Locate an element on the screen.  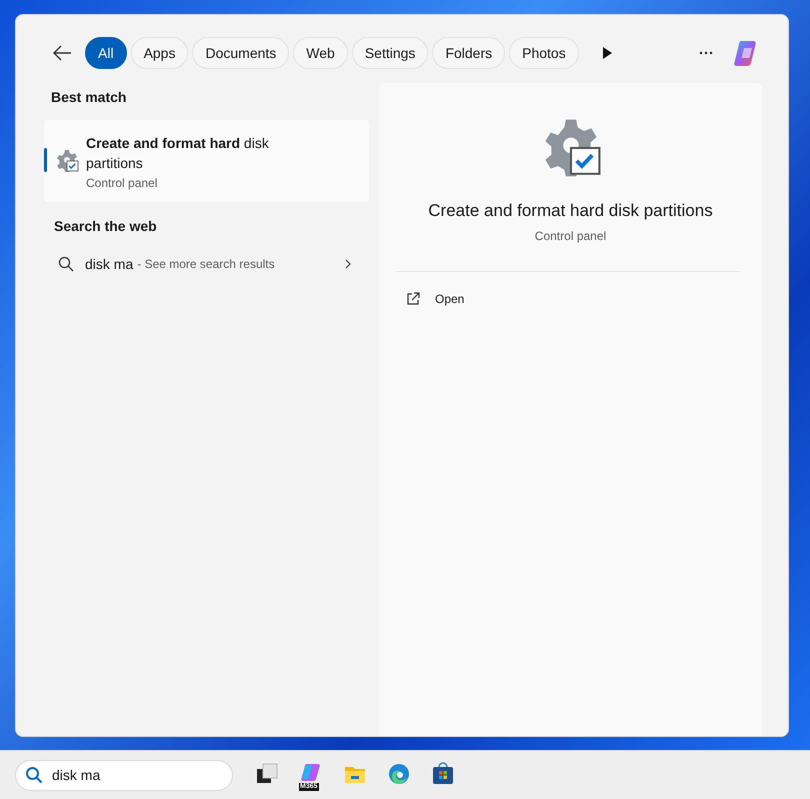
filter-tab: Apps is located at coordinates (159, 53).